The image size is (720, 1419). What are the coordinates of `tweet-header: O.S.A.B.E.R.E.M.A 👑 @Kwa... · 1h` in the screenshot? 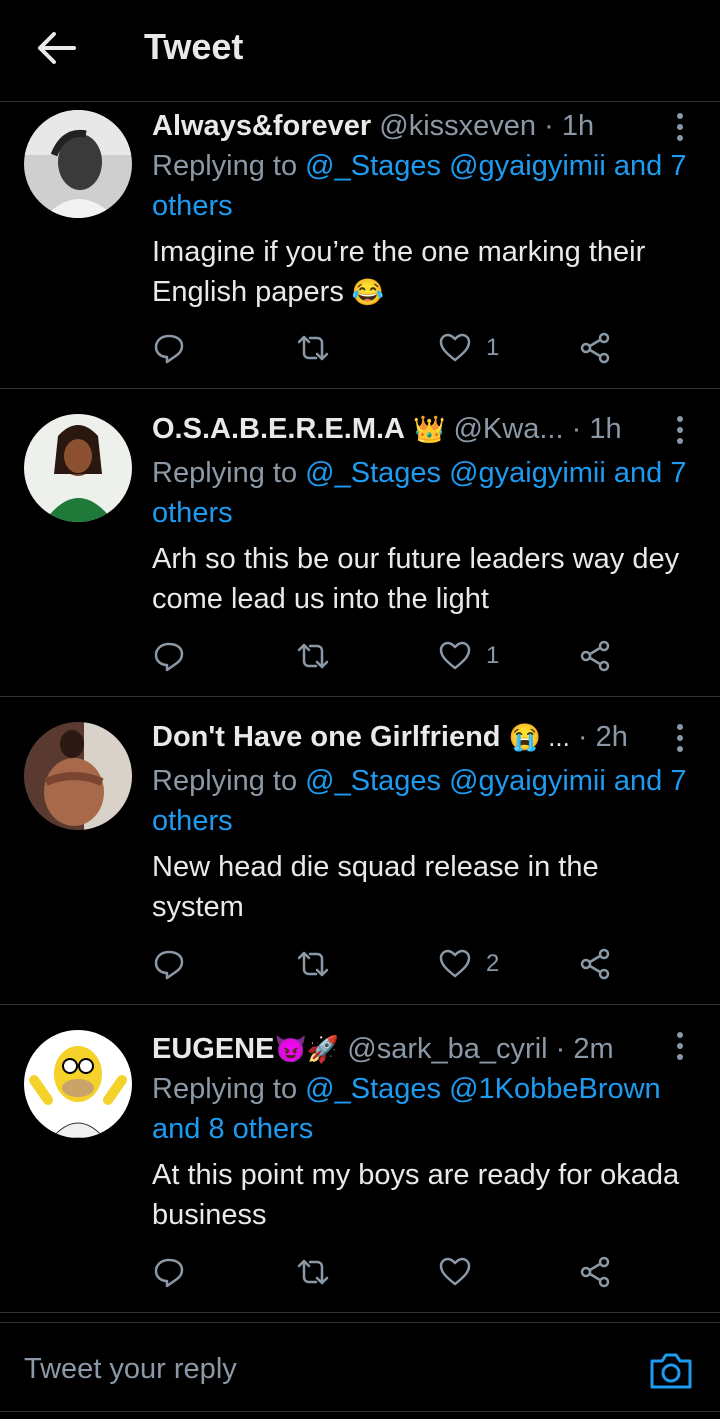 It's located at (412, 429).